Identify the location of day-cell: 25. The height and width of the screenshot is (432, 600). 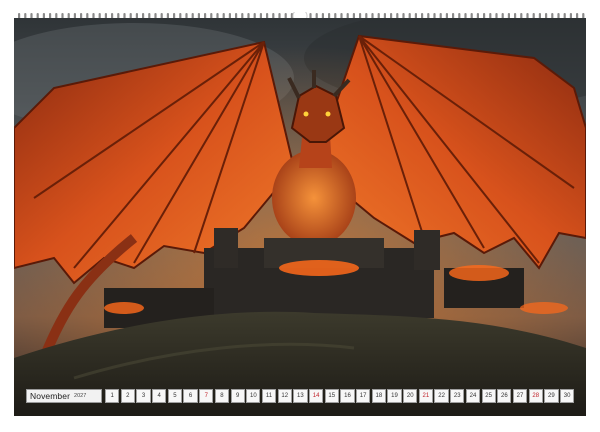
(488, 396).